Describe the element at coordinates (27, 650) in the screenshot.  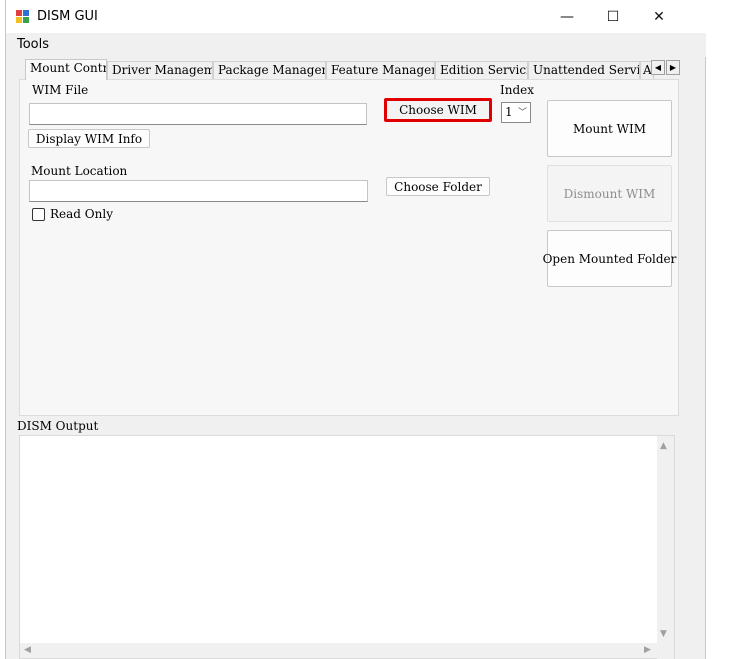
I see `scroll-left-icon: ◀` at that location.